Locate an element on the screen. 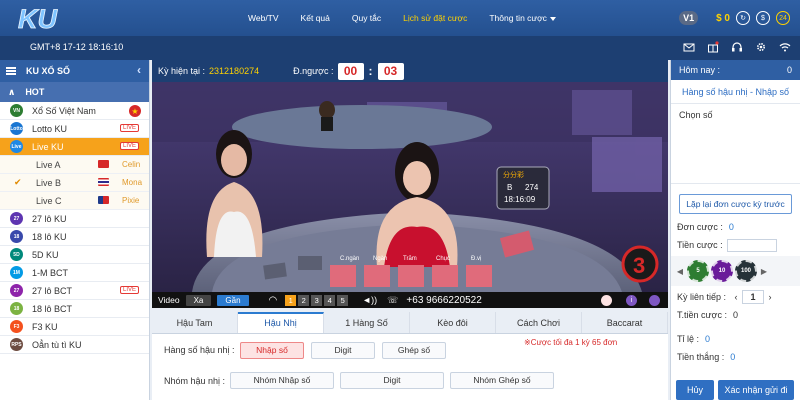 This screenshot has width=800, height=400. sidebar-hot-item: VN Xổ Số Việt Nam ★ is located at coordinates (74, 111).